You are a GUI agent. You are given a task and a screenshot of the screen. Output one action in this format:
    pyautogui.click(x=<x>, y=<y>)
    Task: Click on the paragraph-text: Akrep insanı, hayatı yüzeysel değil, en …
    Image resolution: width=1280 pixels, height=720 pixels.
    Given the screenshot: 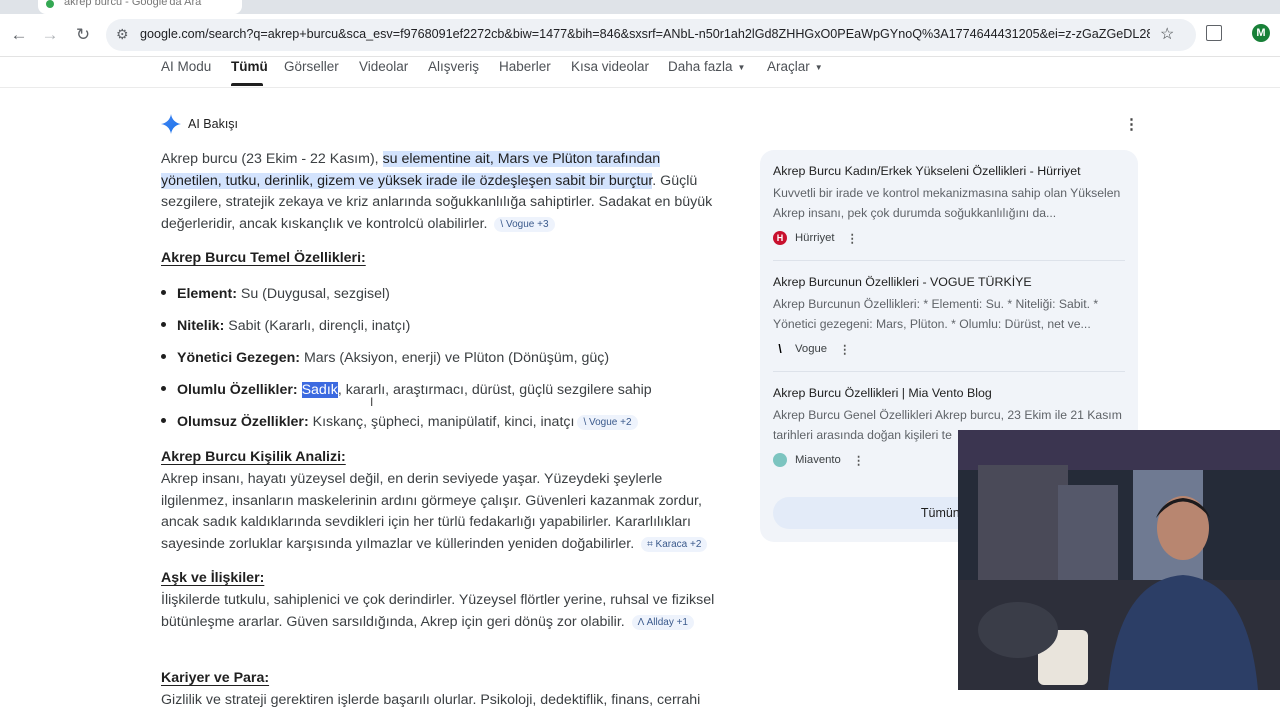 What is the action you would take?
    pyautogui.click(x=431, y=511)
    